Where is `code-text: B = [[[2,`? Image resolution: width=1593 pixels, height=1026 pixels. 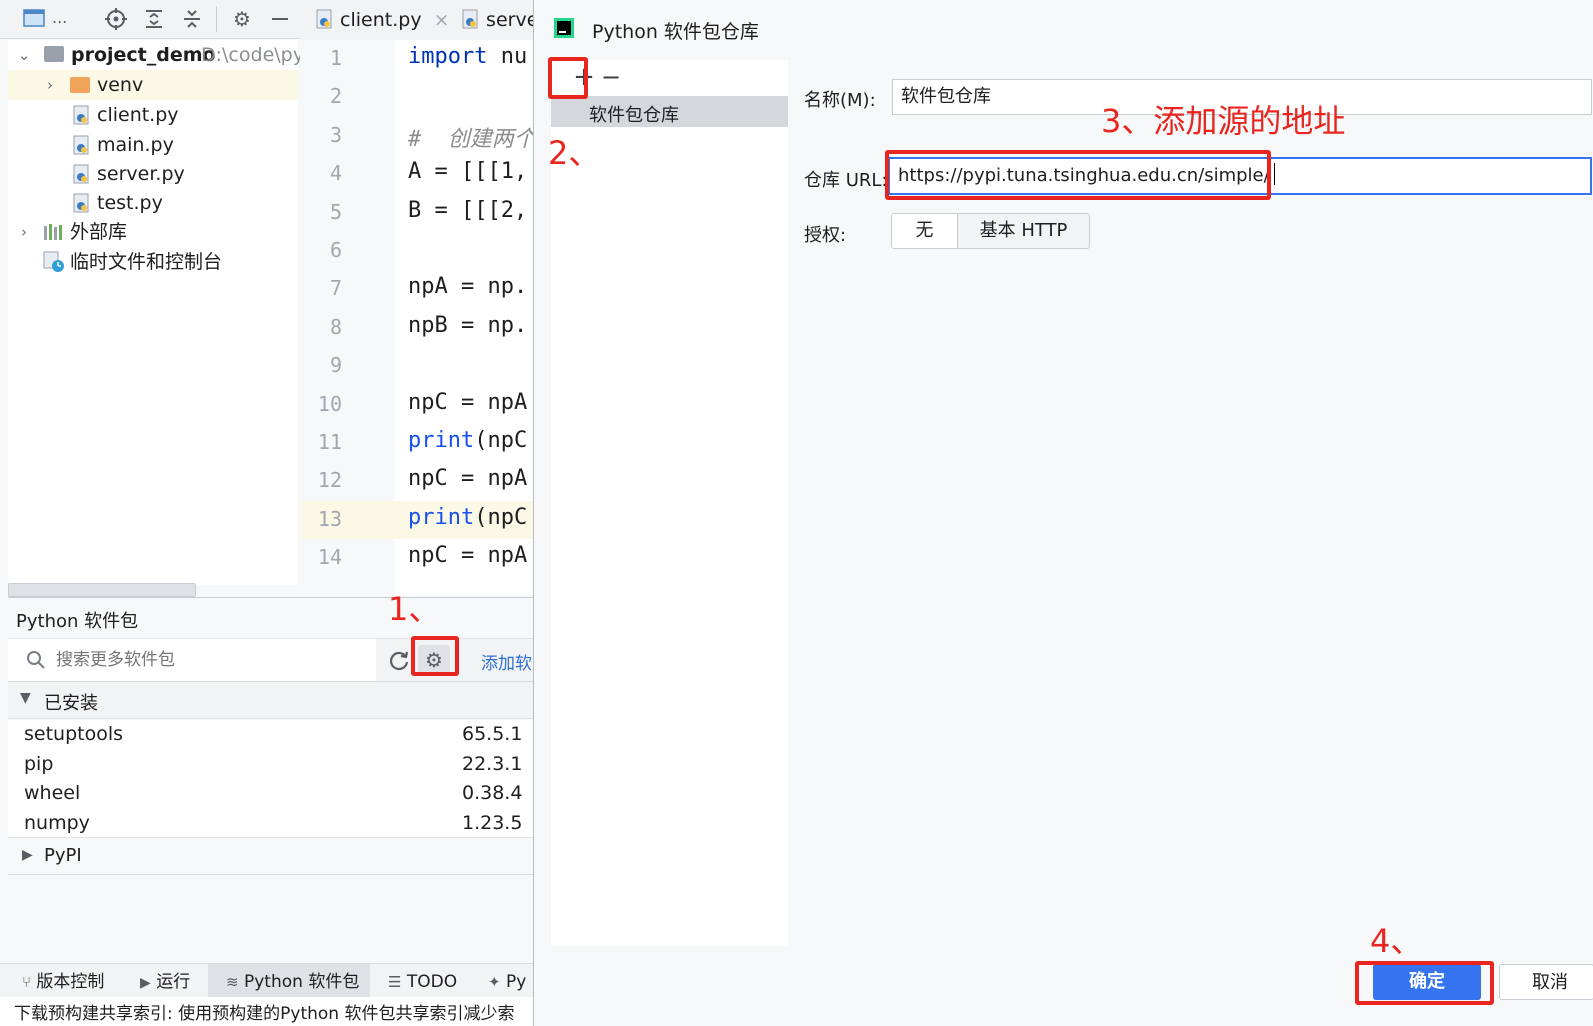 code-text: B = [[[2, is located at coordinates (468, 210).